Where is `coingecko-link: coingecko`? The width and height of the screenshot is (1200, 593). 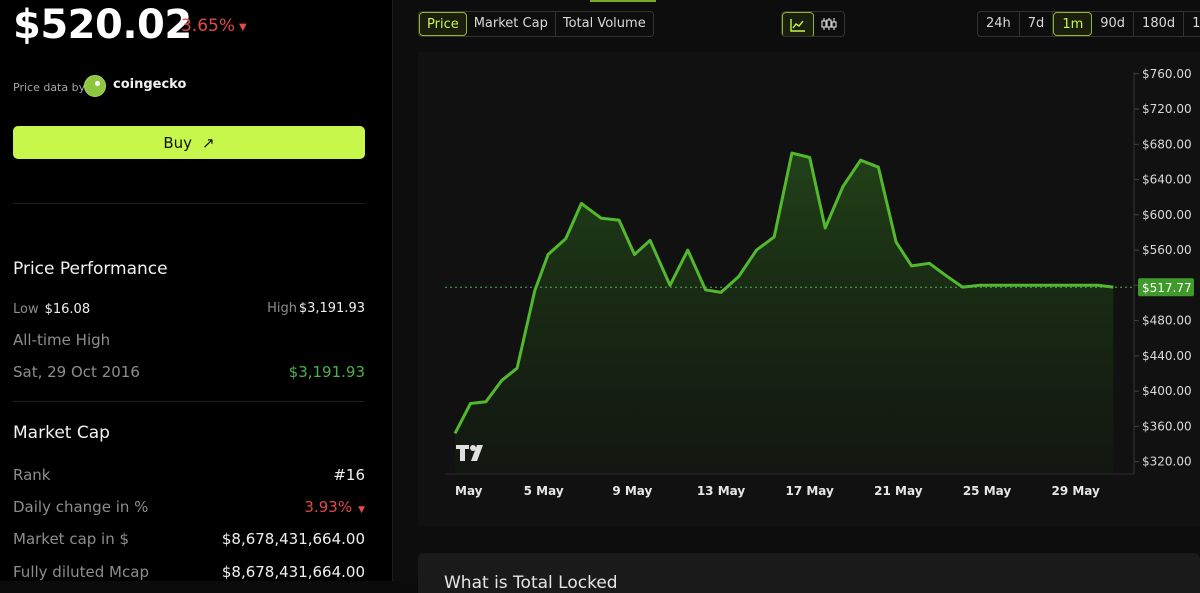 coingecko-link: coingecko is located at coordinates (149, 84).